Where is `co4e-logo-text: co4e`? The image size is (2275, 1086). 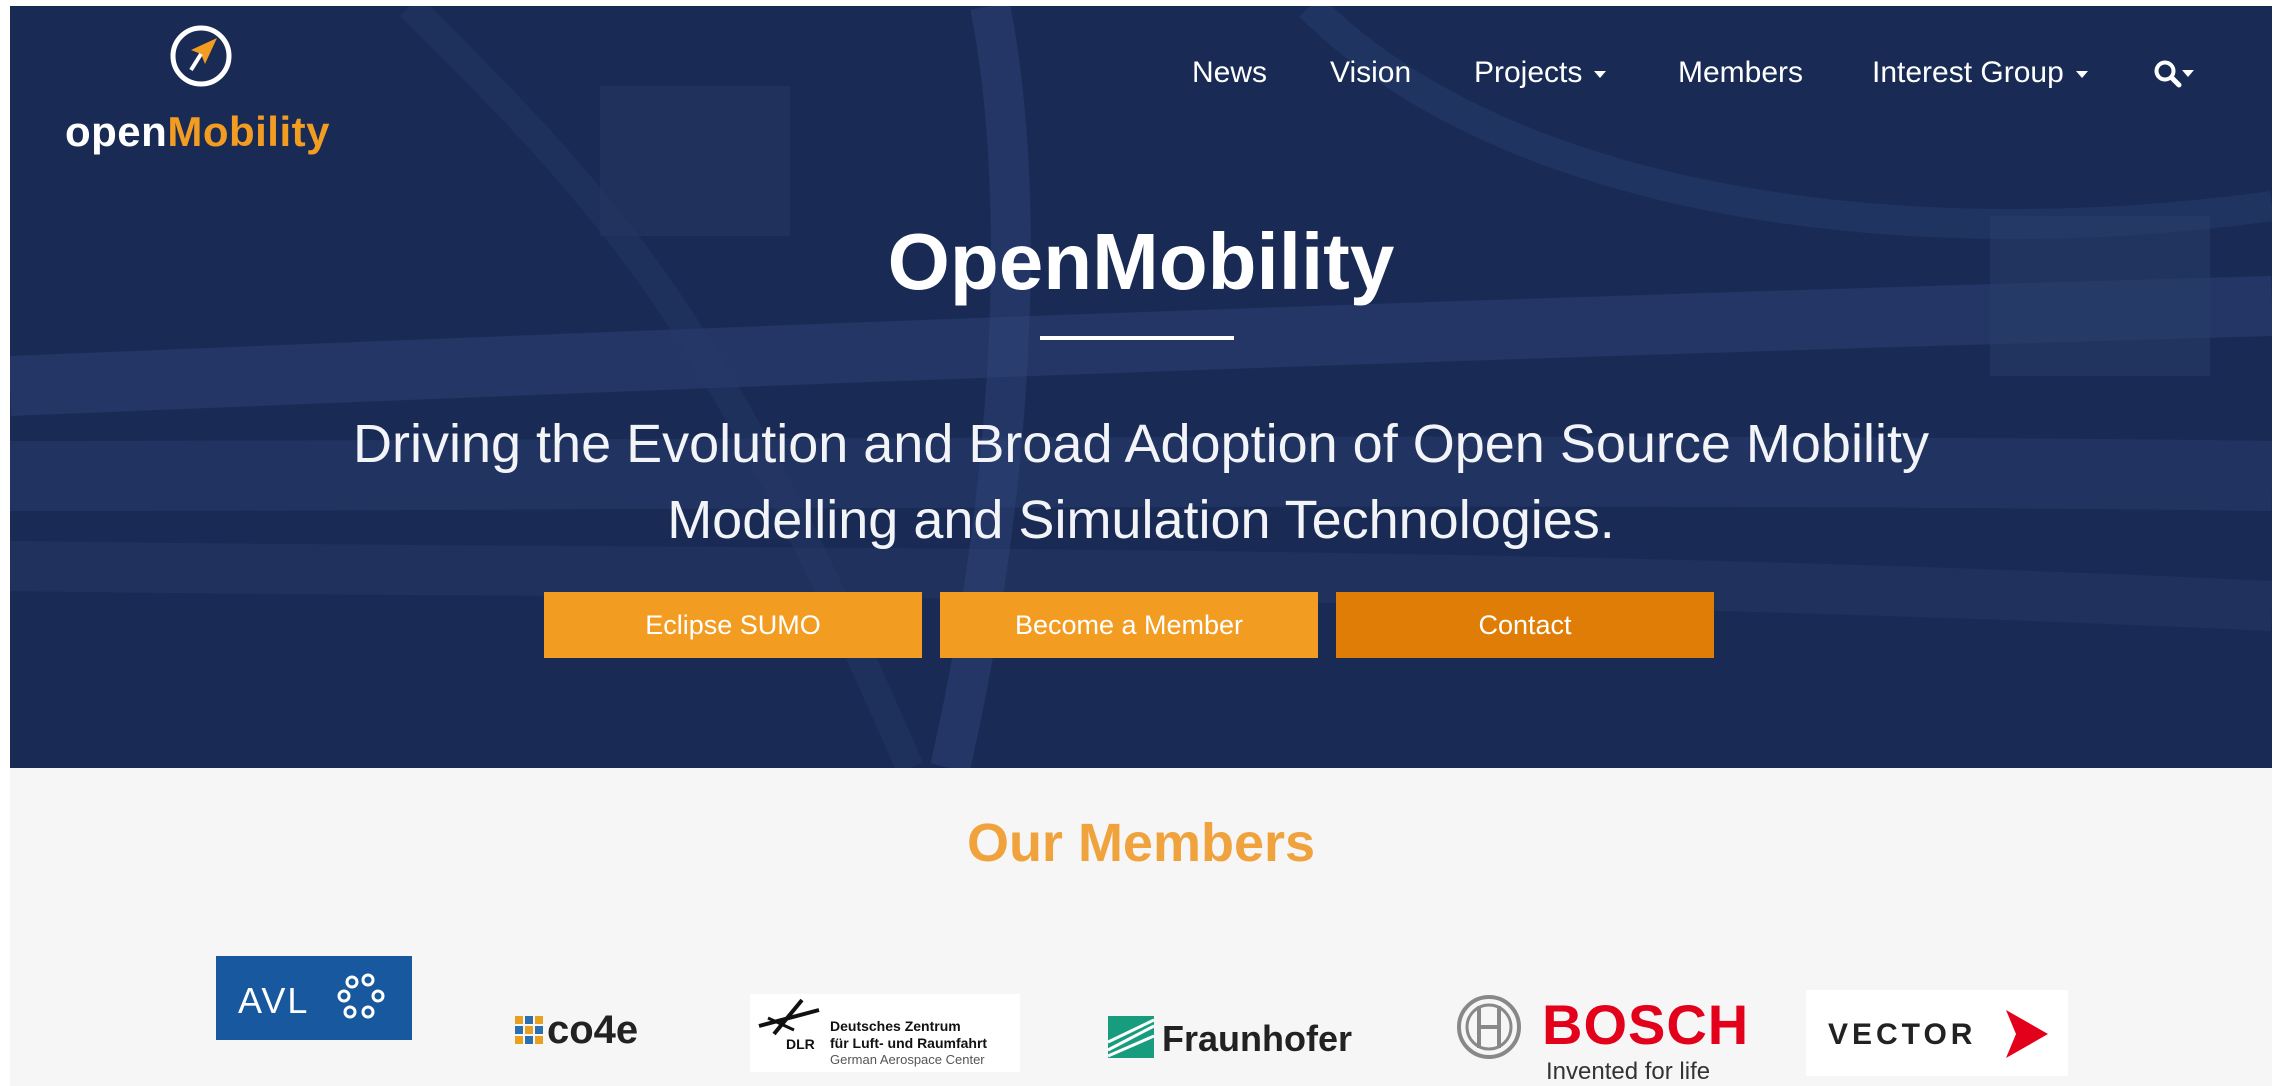
co4e-logo-text: co4e is located at coordinates (593, 1030).